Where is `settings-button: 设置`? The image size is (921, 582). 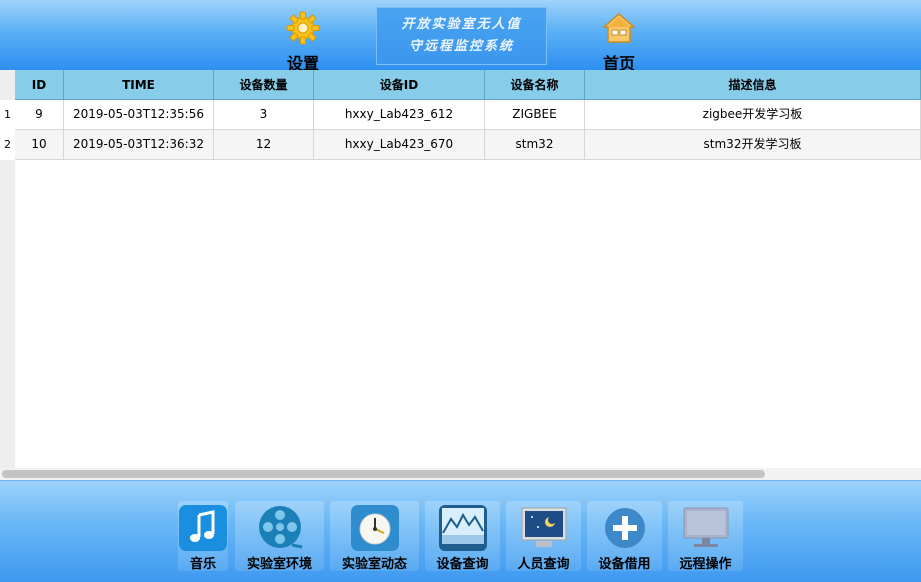 settings-button: 设置 is located at coordinates (303, 36).